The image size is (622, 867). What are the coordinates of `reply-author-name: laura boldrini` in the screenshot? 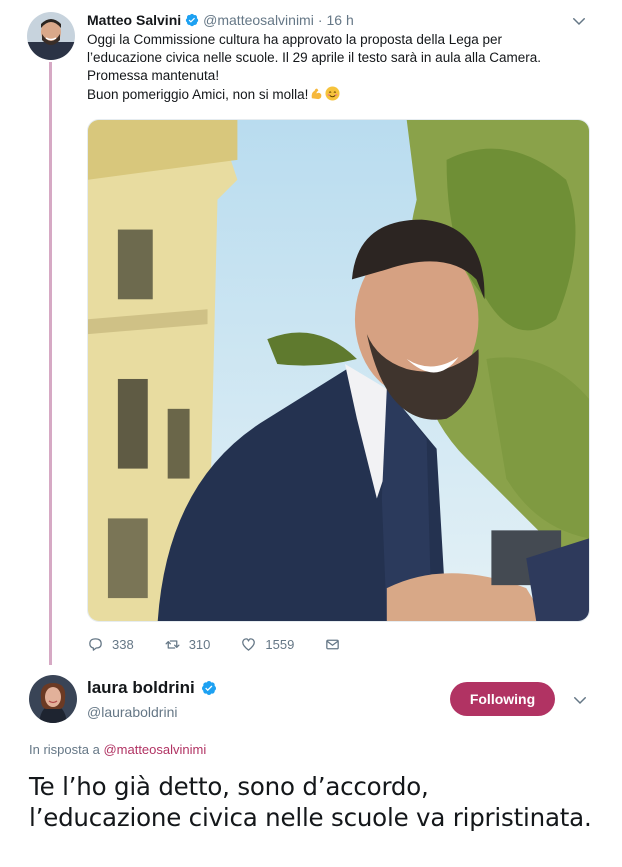 It's located at (141, 688).